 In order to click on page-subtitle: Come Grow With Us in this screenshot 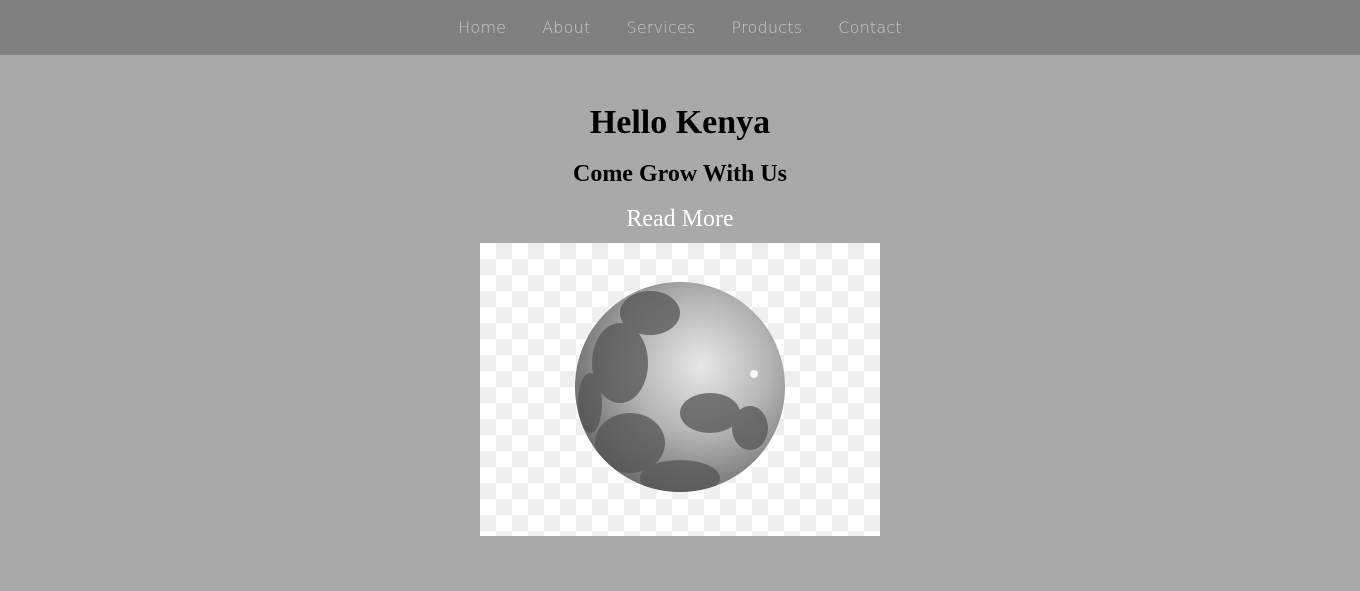, I will do `click(679, 174)`.